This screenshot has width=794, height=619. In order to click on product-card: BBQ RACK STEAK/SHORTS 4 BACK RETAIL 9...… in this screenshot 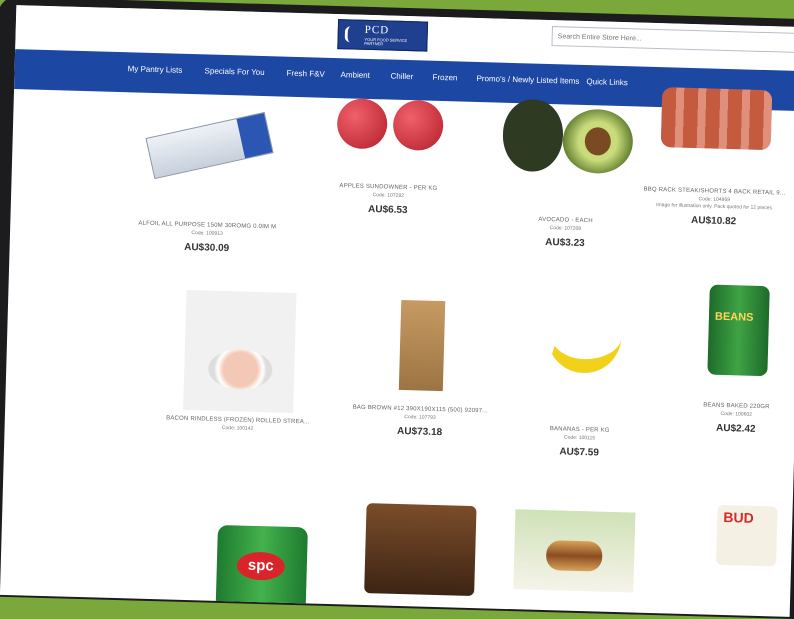, I will do `click(711, 157)`.